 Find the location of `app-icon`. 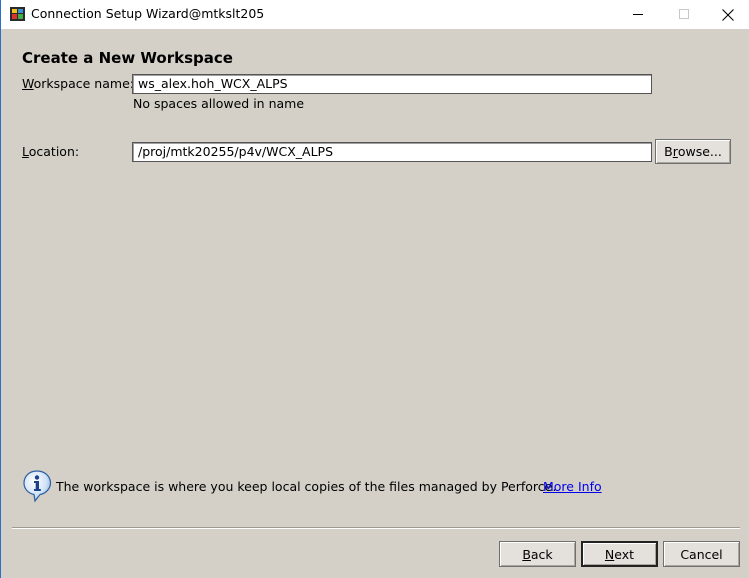

app-icon is located at coordinates (17, 14).